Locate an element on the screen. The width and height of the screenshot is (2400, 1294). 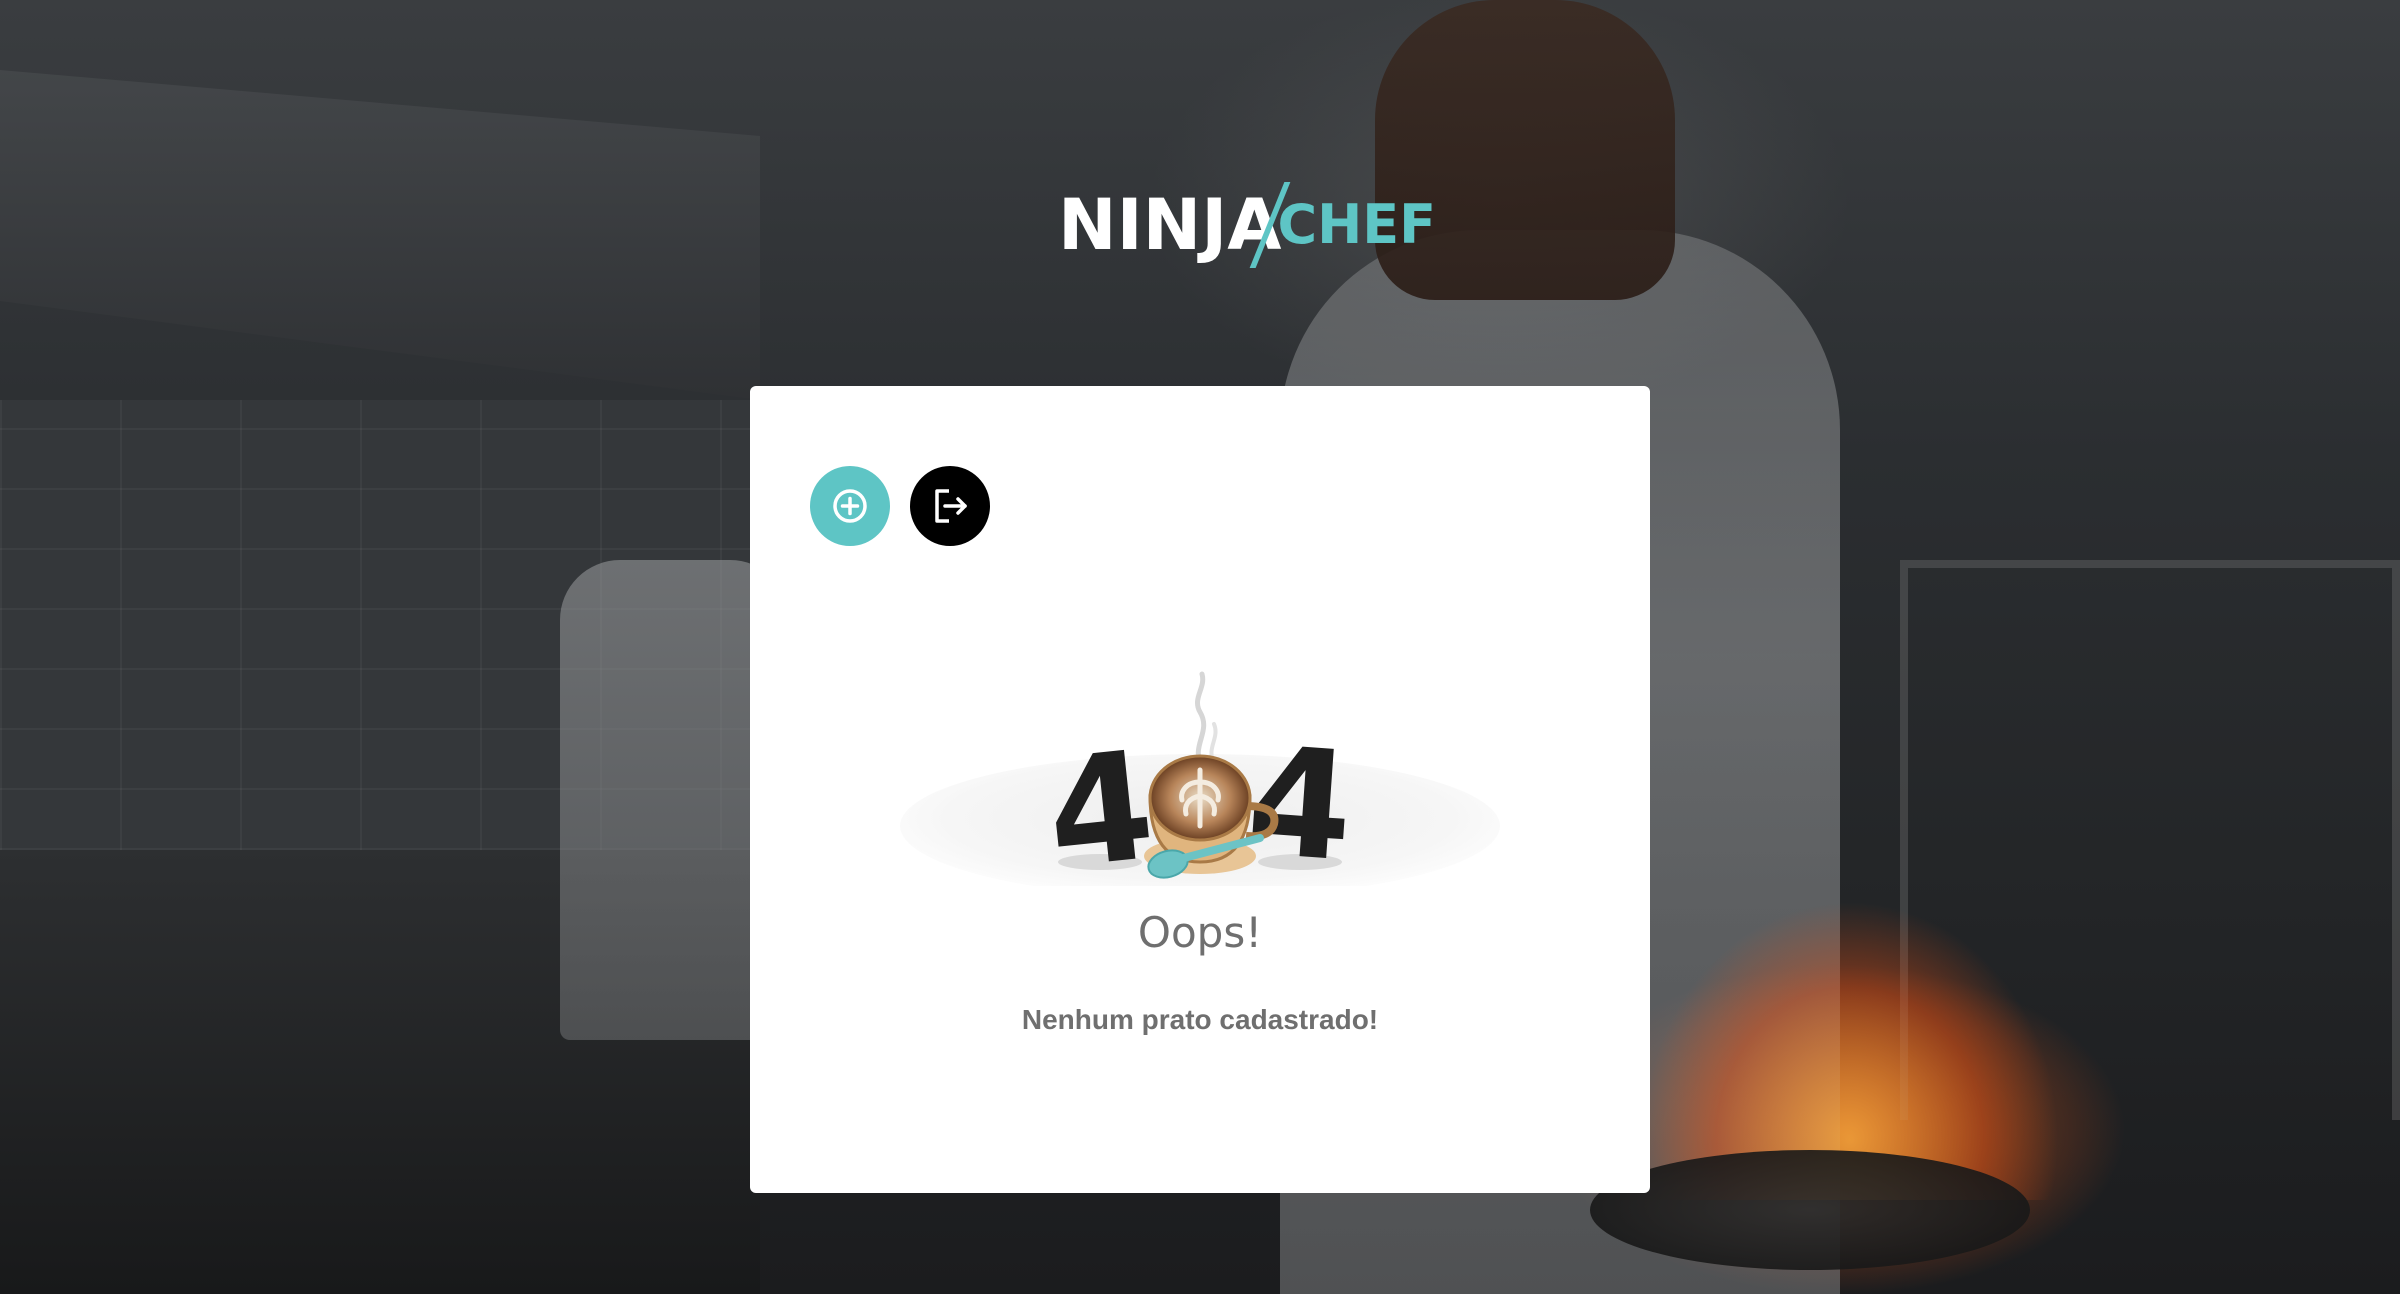
empty-state-illustration: 4 4 is located at coordinates (1200, 778).